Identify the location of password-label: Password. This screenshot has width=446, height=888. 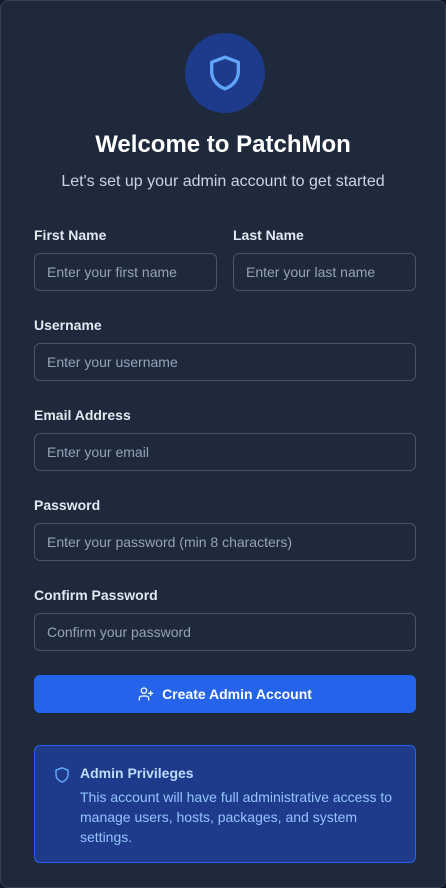
(67, 505).